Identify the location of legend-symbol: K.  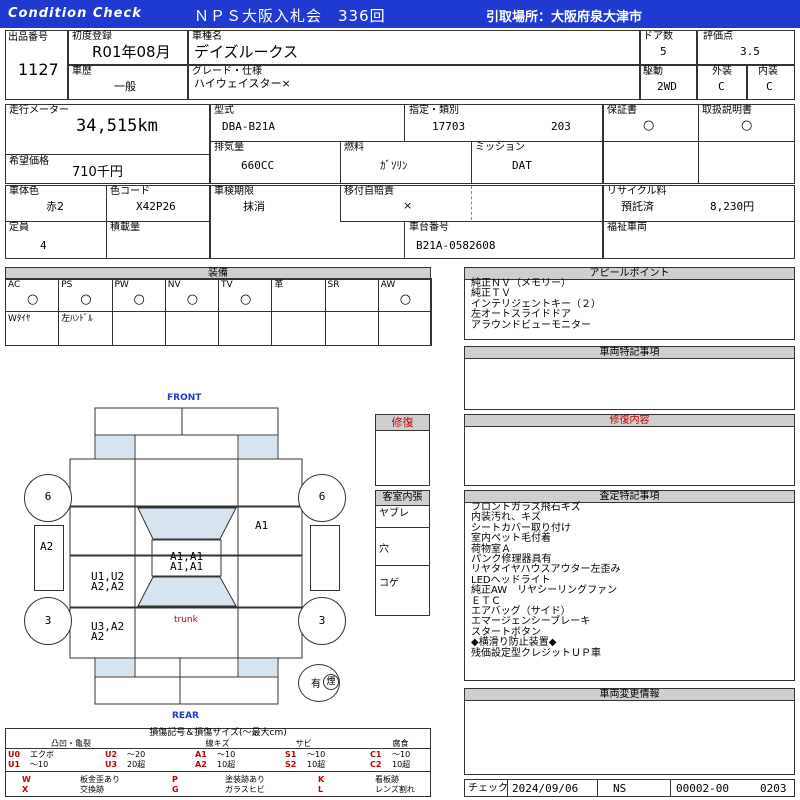
(321, 779).